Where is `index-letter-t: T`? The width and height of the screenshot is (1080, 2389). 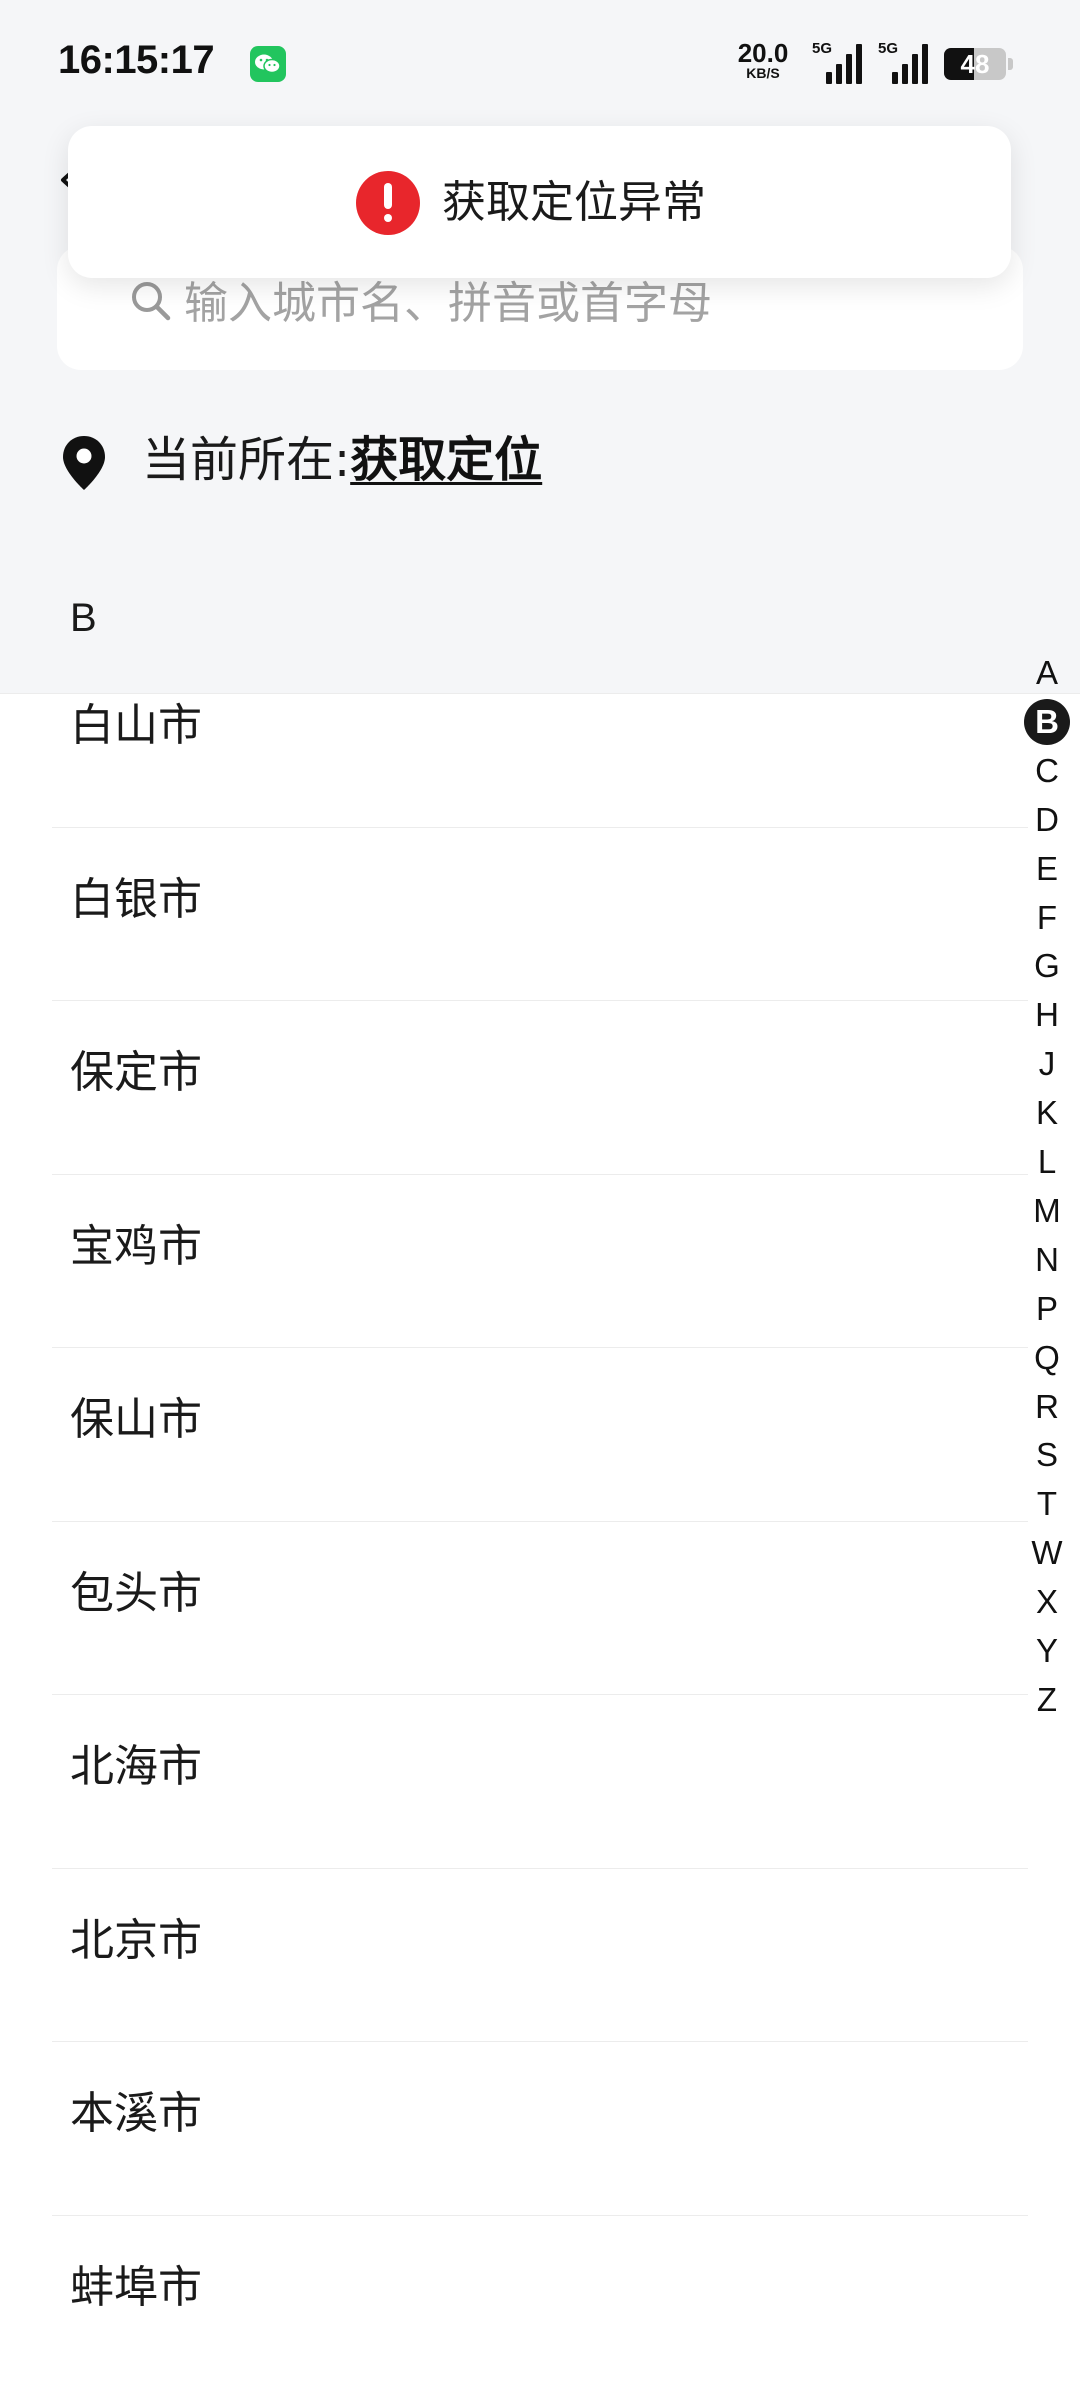 index-letter-t: T is located at coordinates (1047, 1503).